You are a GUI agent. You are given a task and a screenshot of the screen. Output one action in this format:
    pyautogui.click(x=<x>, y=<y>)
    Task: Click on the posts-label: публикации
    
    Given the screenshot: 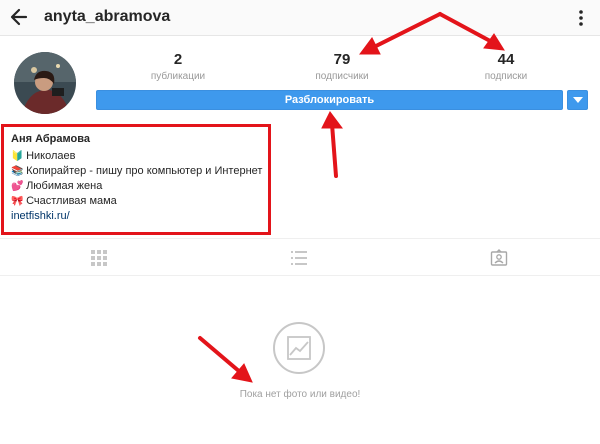 What is the action you would take?
    pyautogui.click(x=178, y=76)
    